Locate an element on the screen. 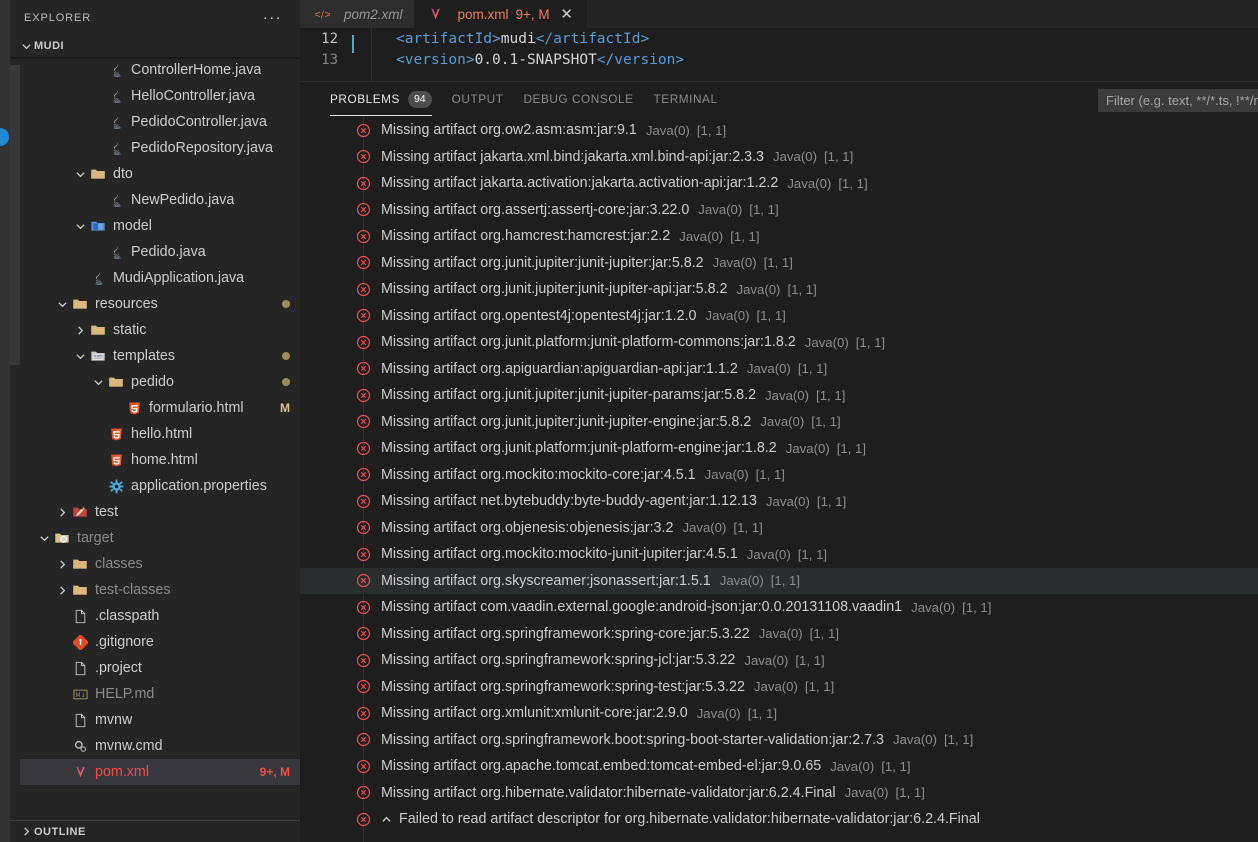 This screenshot has width=1258, height=842. panel-tab-output: OUTPUT is located at coordinates (478, 99).